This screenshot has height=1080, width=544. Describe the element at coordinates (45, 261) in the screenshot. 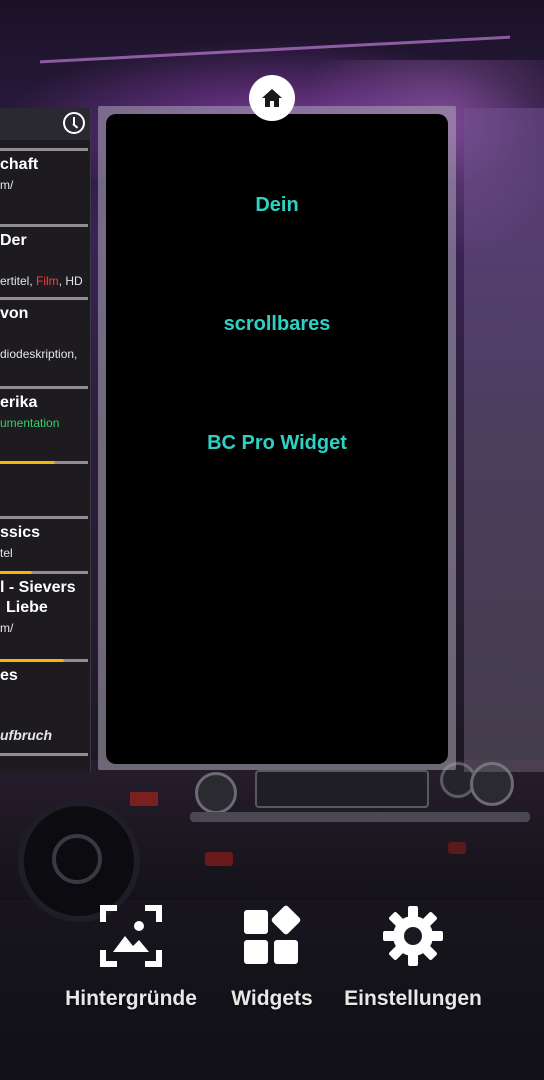

I see `list-item: Der ertitel, Film, HD` at that location.